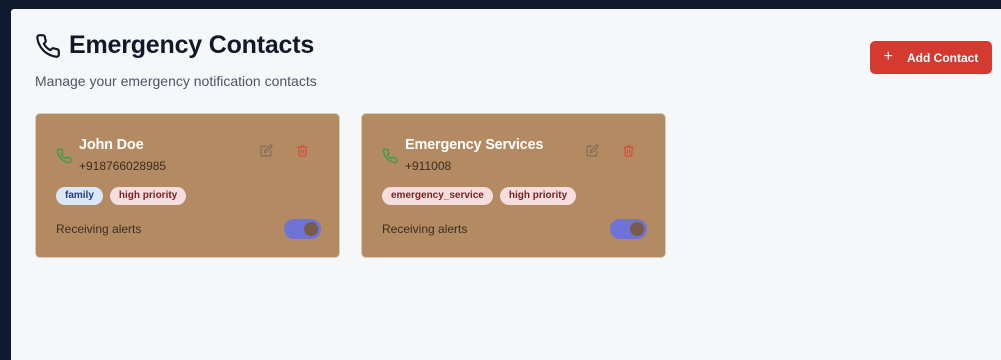  I want to click on tag-badge: emergency_service, so click(437, 196).